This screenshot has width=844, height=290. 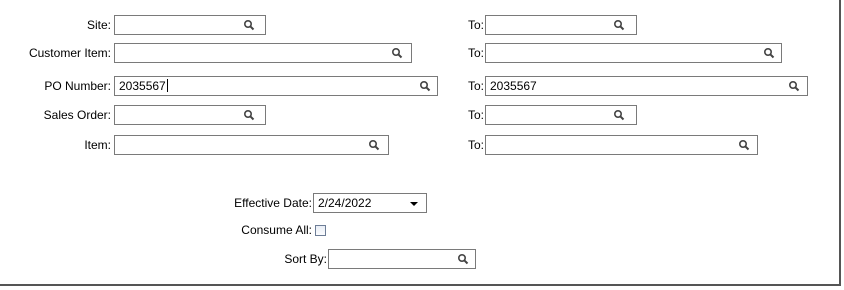 What do you see at coordinates (263, 53) in the screenshot?
I see `customer-item-input` at bounding box center [263, 53].